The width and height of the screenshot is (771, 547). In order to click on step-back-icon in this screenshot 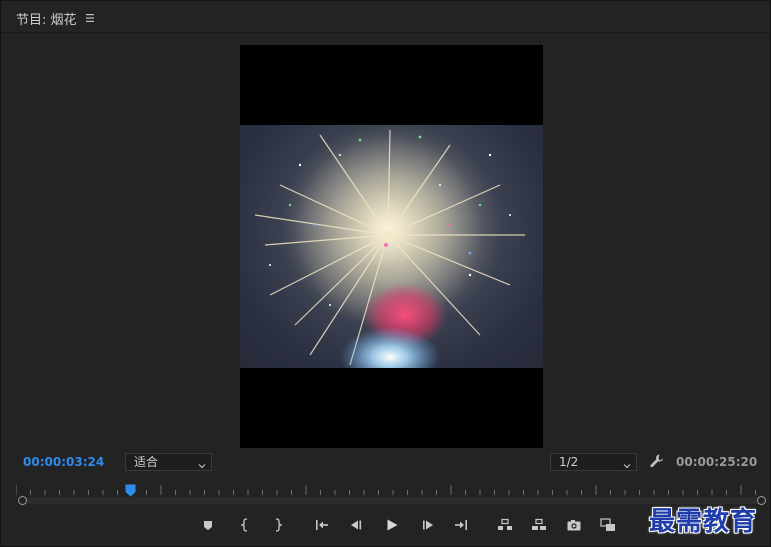, I will do `click(356, 525)`.